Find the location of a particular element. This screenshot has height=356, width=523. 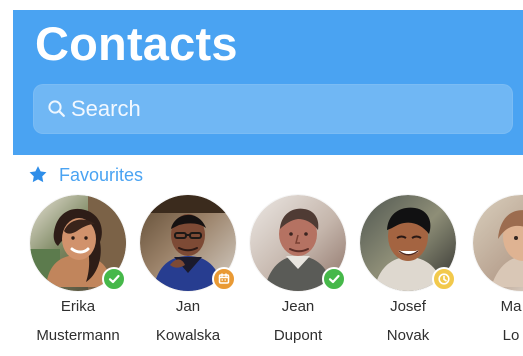

contact-first-name: Josef is located at coordinates (408, 306).